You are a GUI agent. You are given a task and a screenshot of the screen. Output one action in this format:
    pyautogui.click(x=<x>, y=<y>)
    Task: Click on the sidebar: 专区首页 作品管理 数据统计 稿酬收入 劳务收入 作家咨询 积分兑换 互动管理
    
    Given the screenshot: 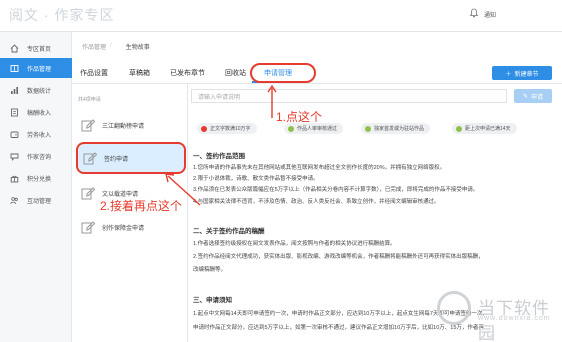 What is the action you would take?
    pyautogui.click(x=36, y=187)
    